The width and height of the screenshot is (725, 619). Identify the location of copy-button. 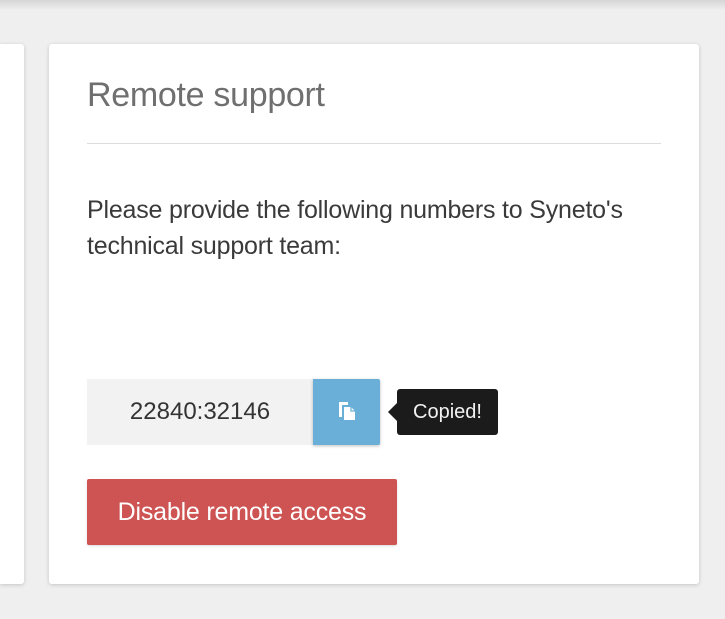
(346, 412).